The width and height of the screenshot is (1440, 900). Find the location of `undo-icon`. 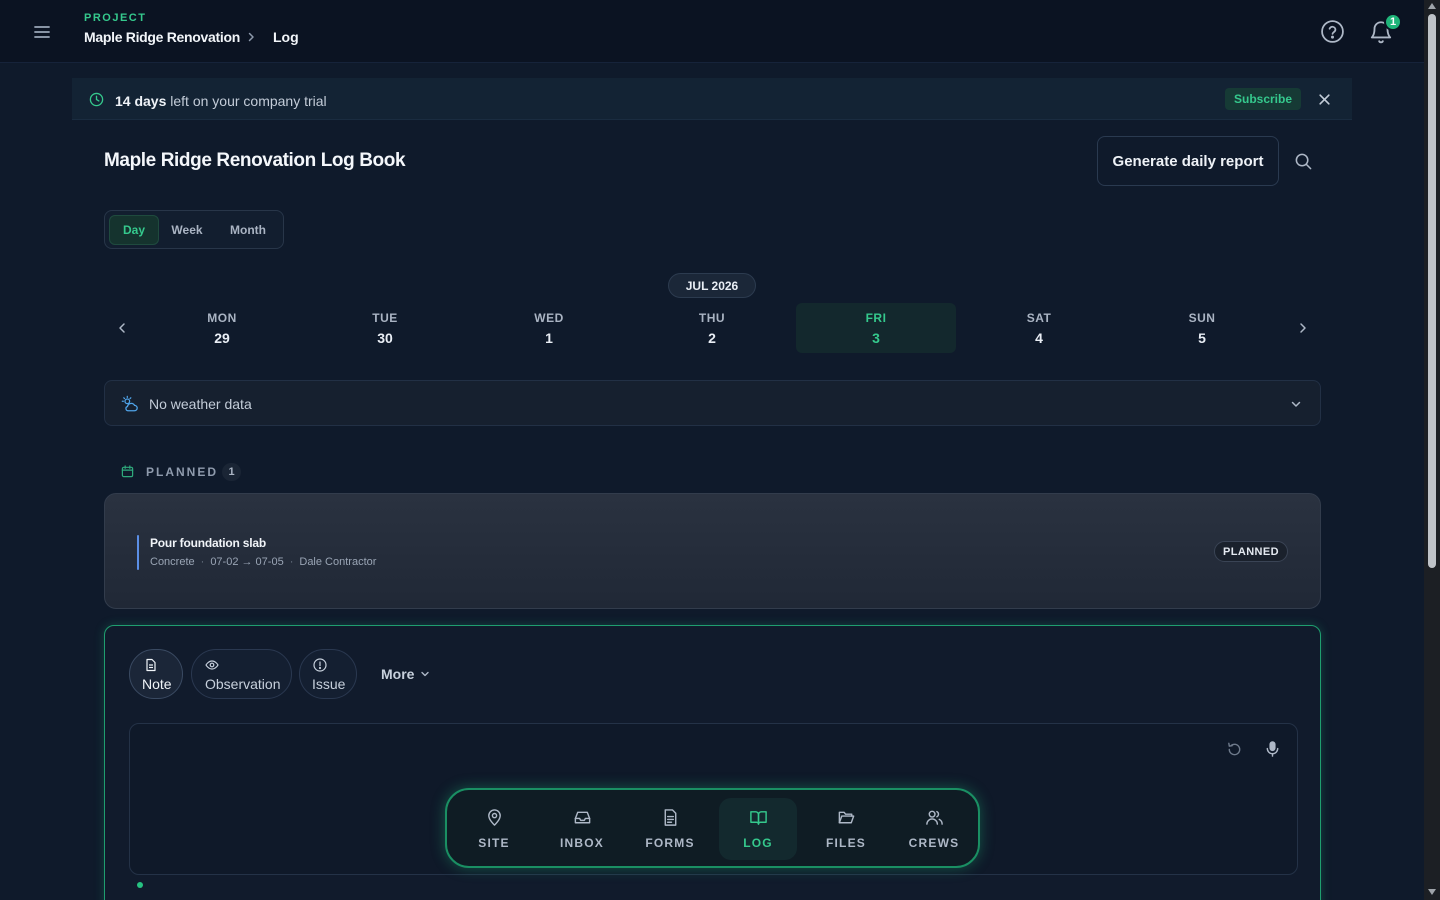

undo-icon is located at coordinates (1234, 749).